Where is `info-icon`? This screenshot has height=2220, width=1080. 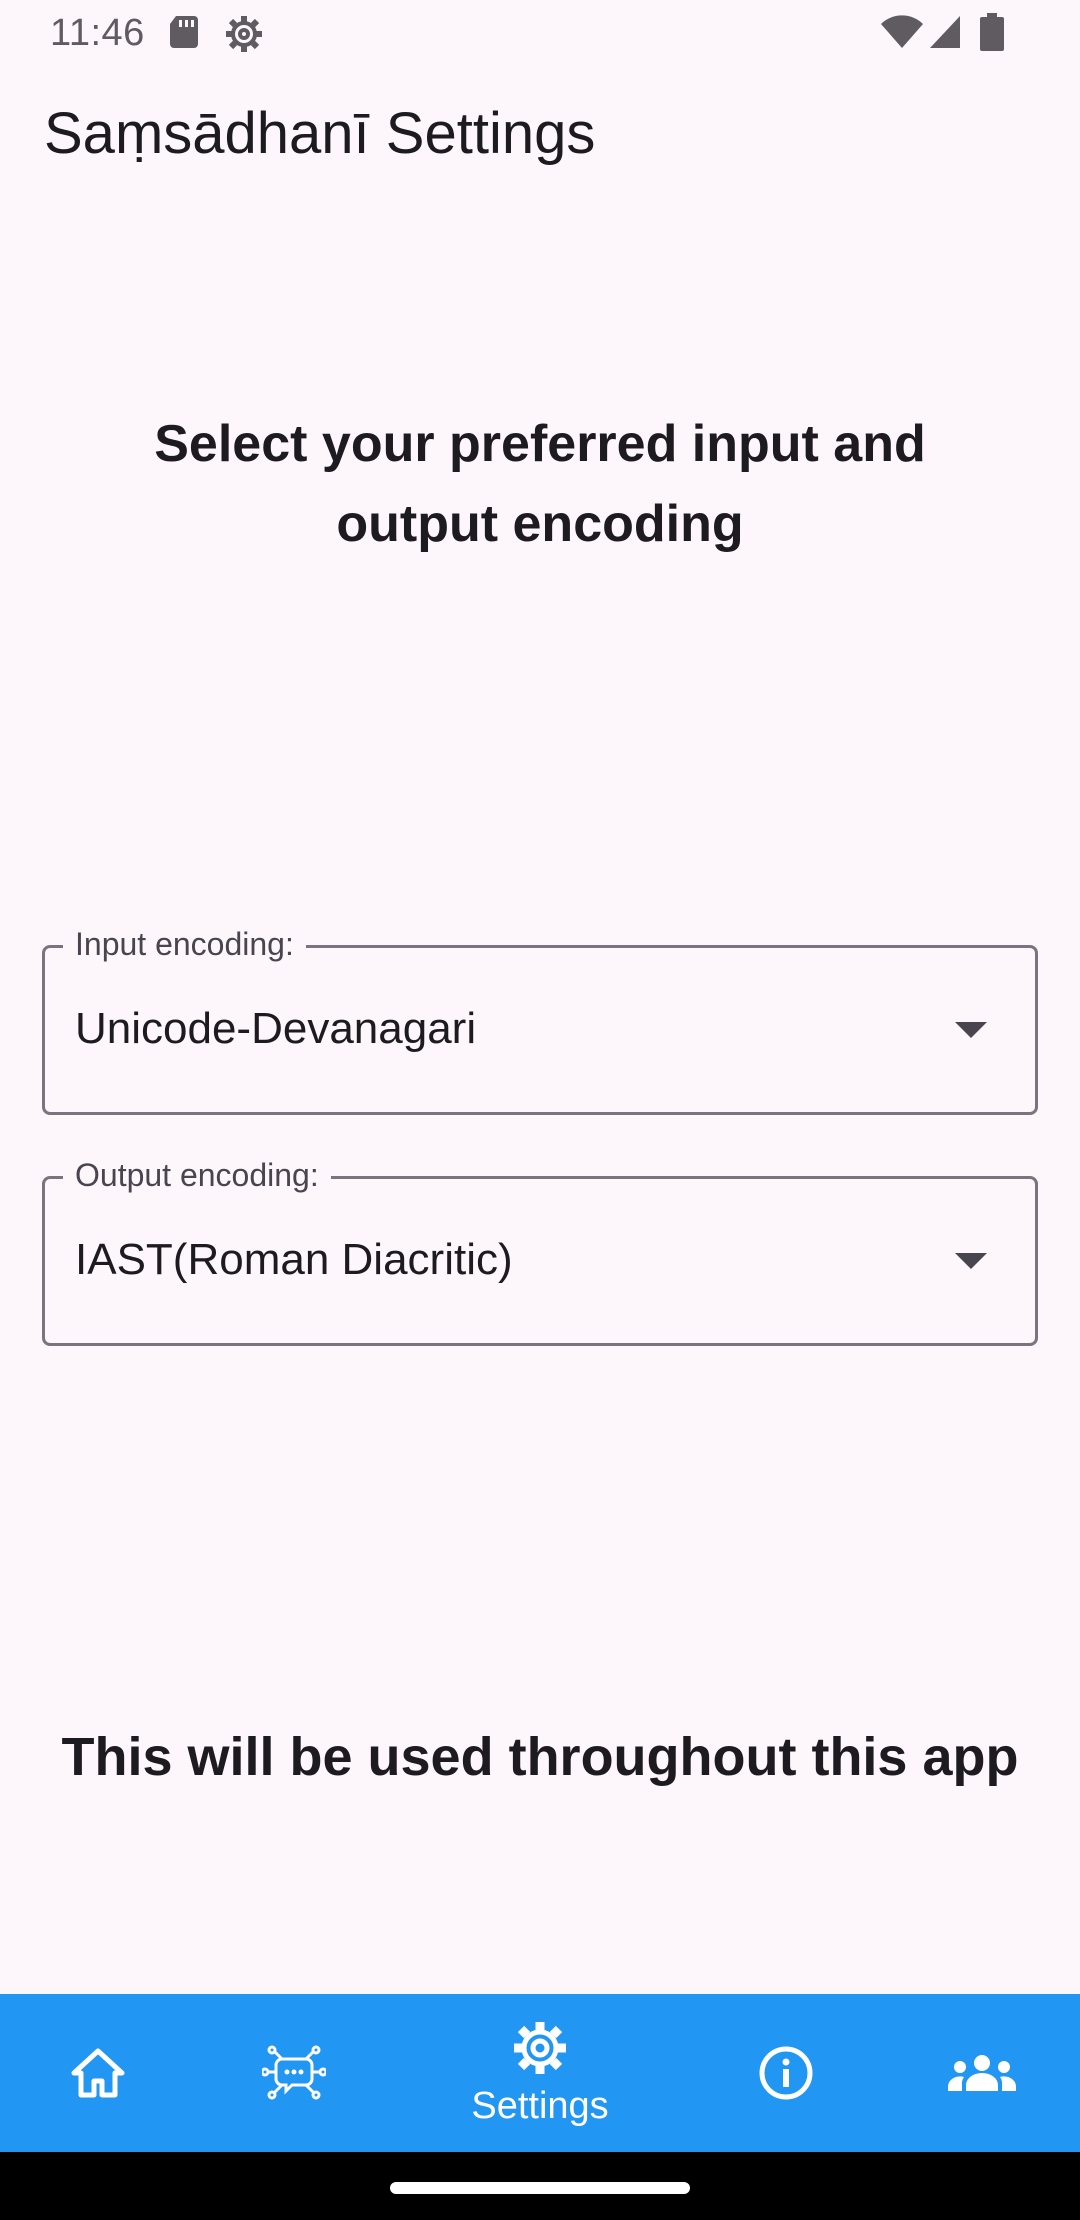 info-icon is located at coordinates (786, 2073).